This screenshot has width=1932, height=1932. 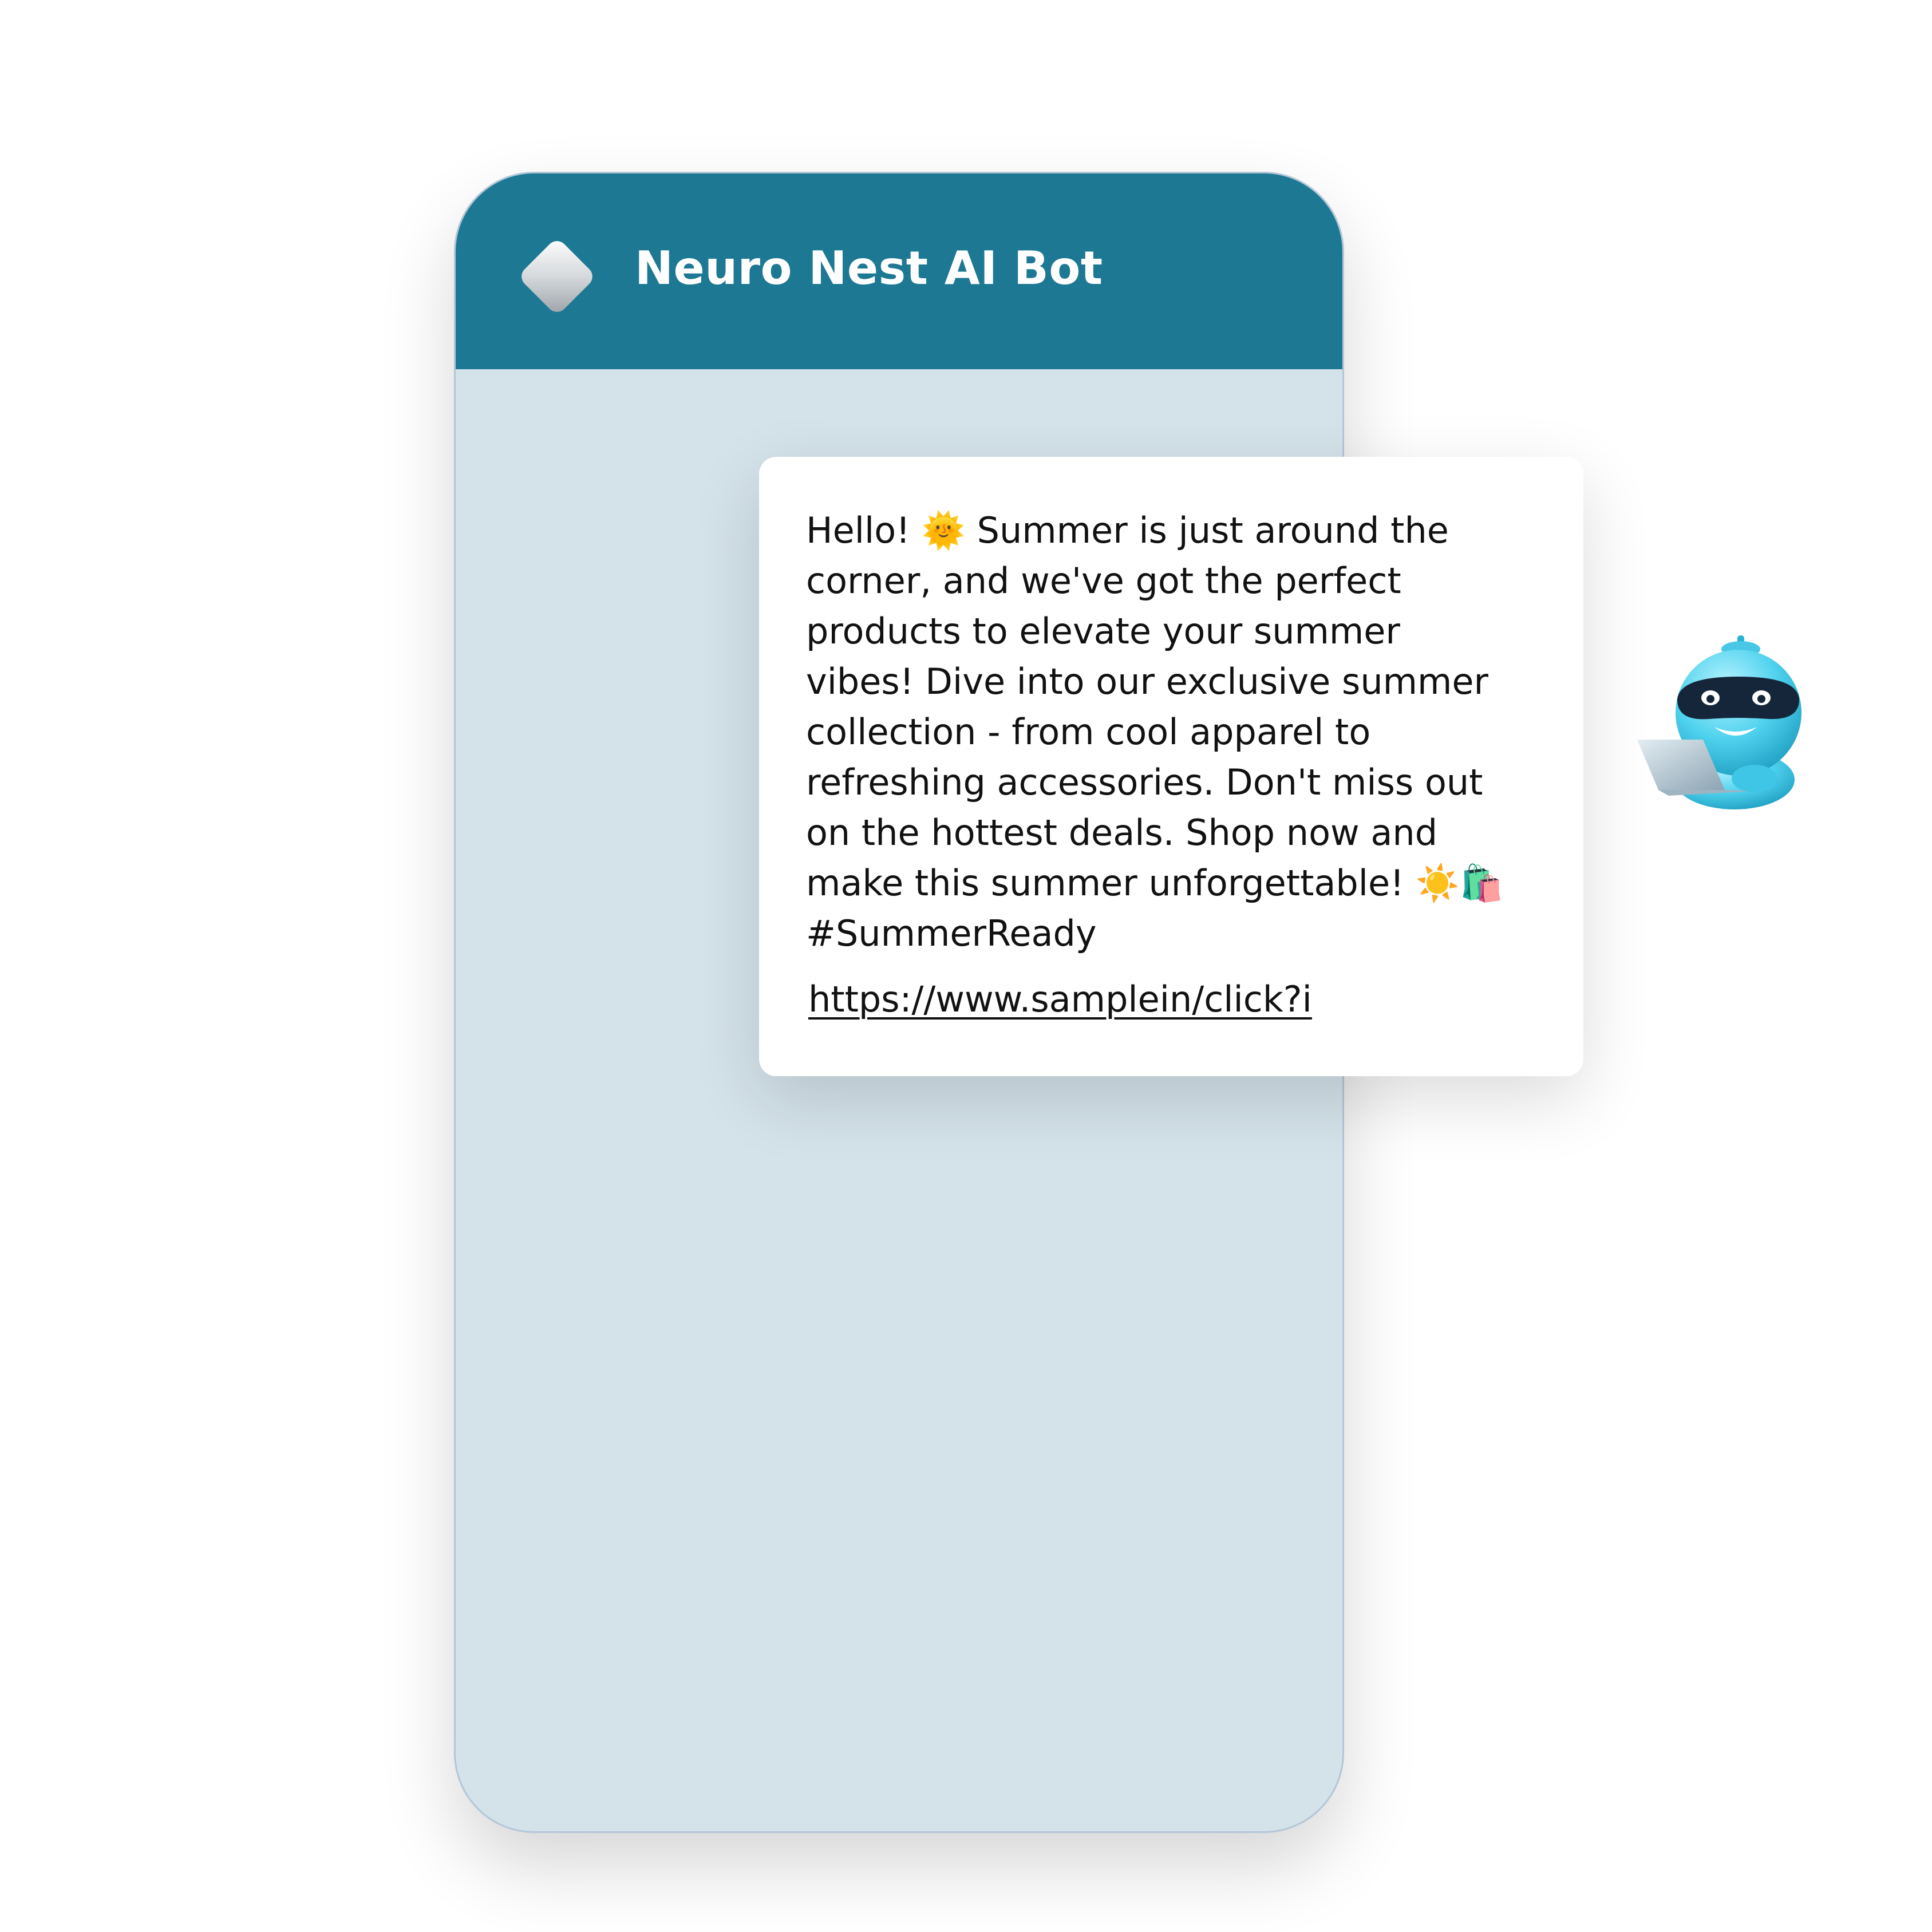 I want to click on chat-header: Neuro Nest AI Bot, so click(x=899, y=271).